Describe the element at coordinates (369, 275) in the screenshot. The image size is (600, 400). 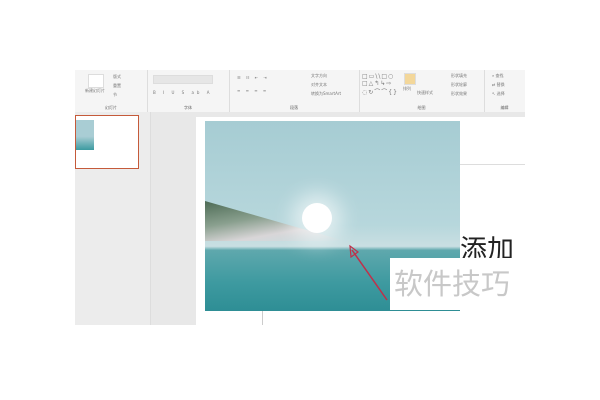
I see `arrow-shaft` at that location.